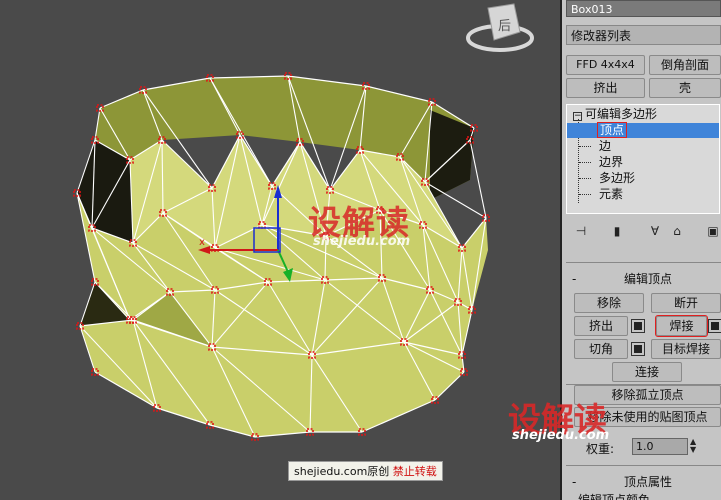  I want to click on target-weld-button: 目标焊接, so click(686, 349).